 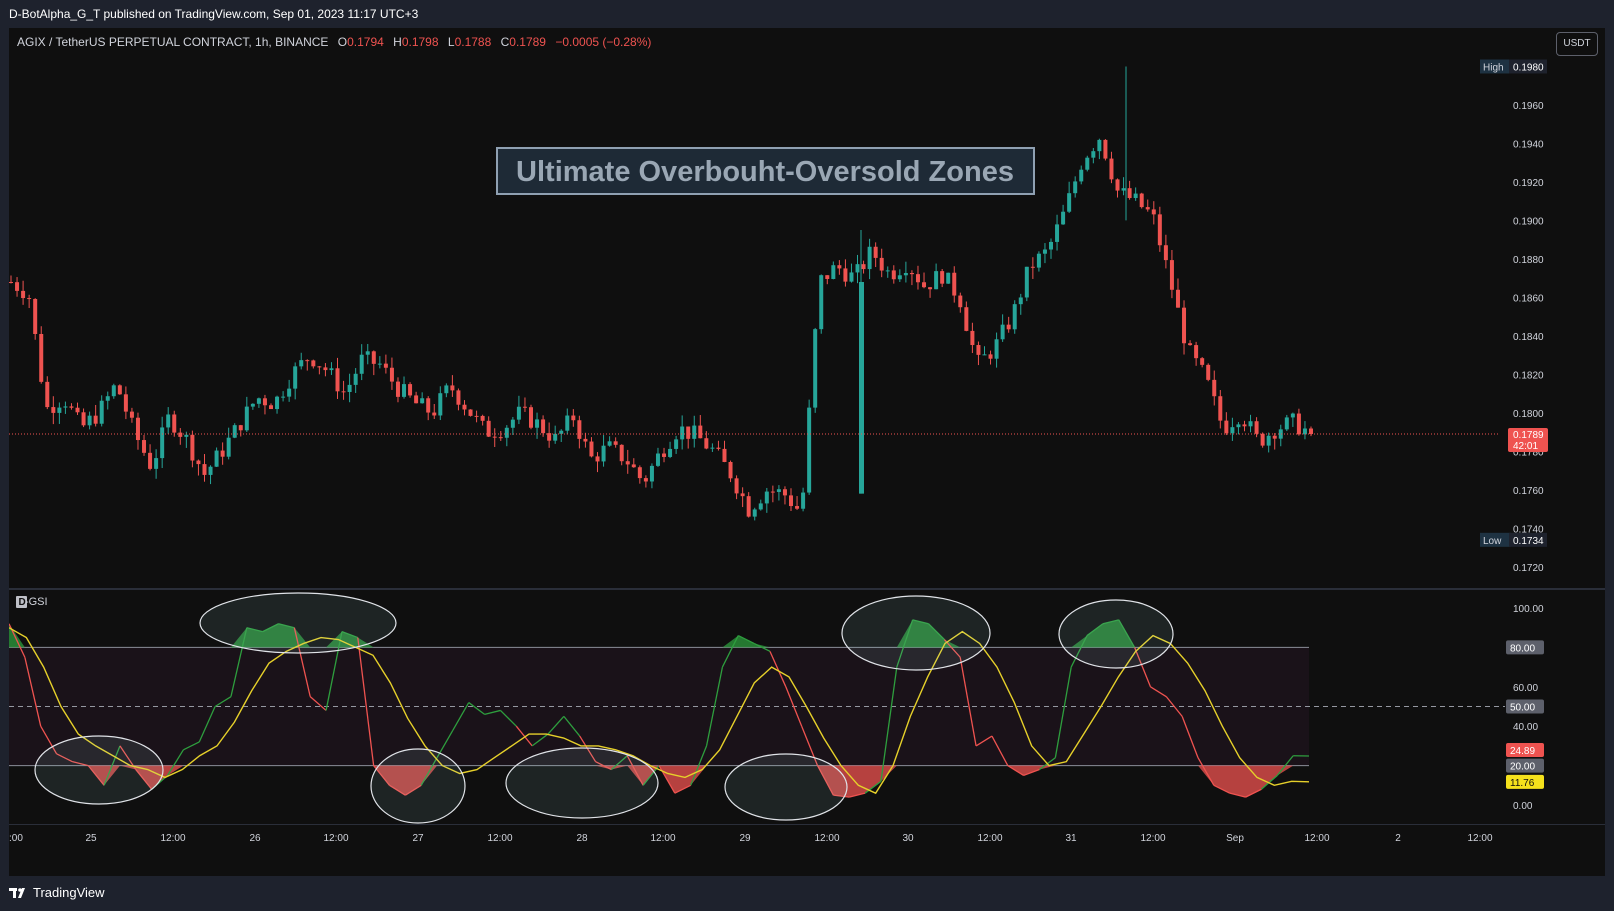 I want to click on countdown-label: 42:01, so click(x=1525, y=446).